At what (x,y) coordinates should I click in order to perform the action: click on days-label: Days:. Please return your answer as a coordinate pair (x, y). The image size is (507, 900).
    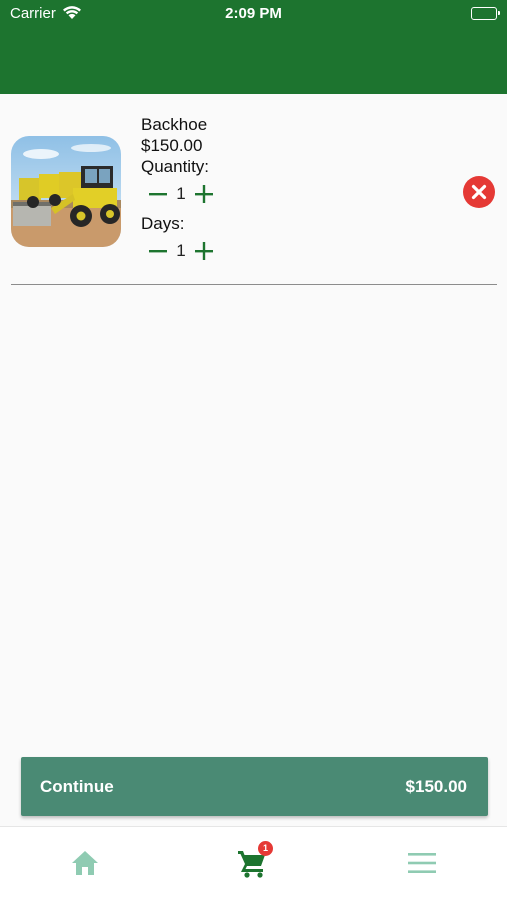
    Looking at the image, I should click on (163, 223).